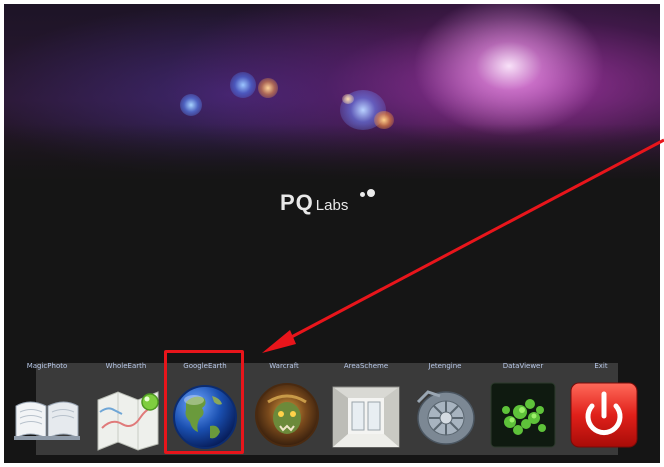 The width and height of the screenshot is (664, 467). I want to click on jetengine-app-button, so click(445, 418).